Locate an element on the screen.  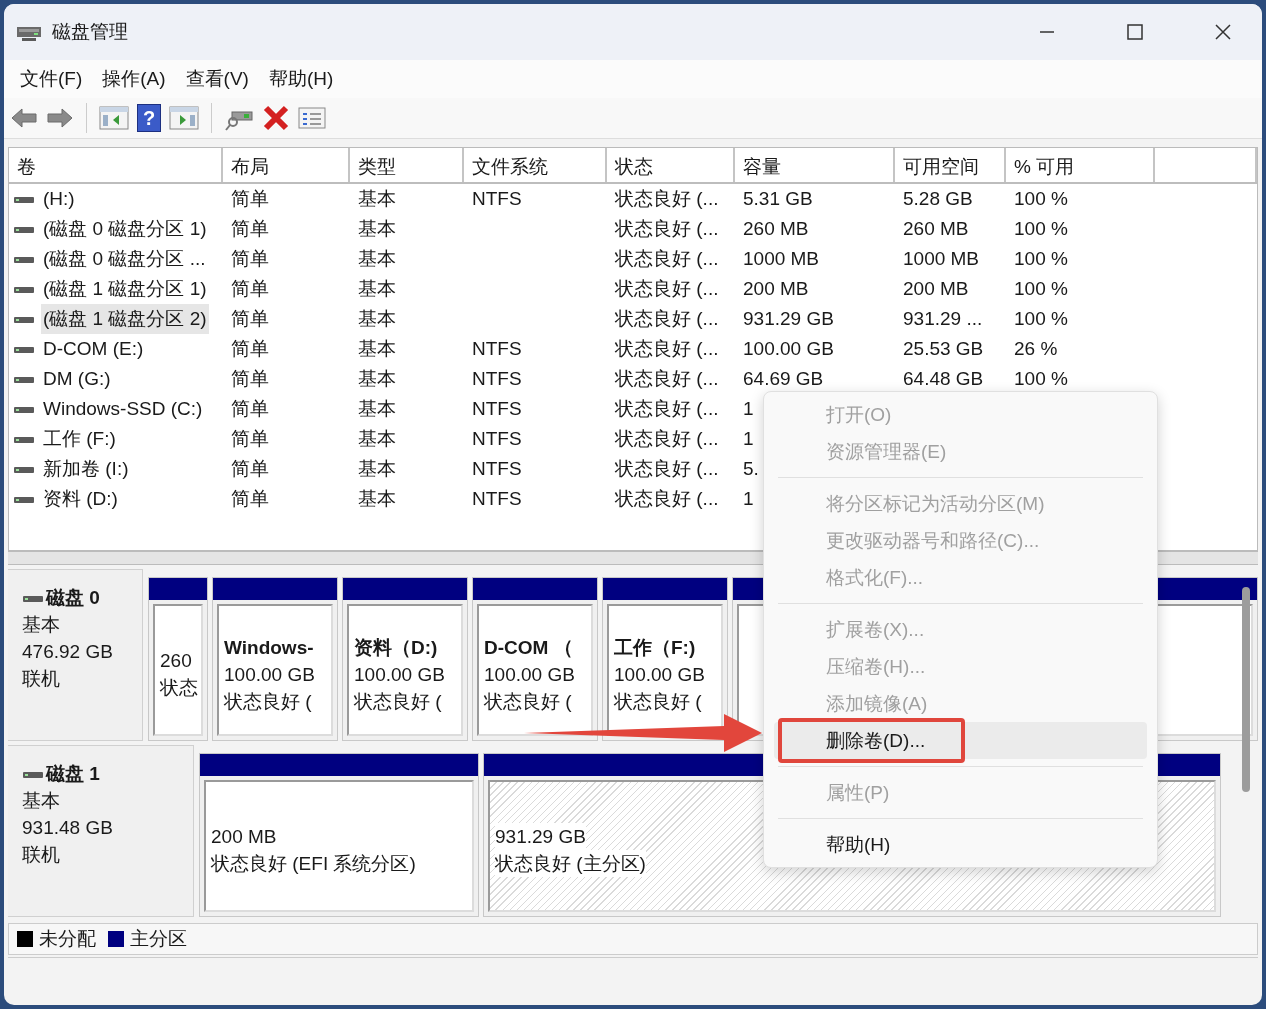
table-cell: 931.29 GB is located at coordinates (788, 318).